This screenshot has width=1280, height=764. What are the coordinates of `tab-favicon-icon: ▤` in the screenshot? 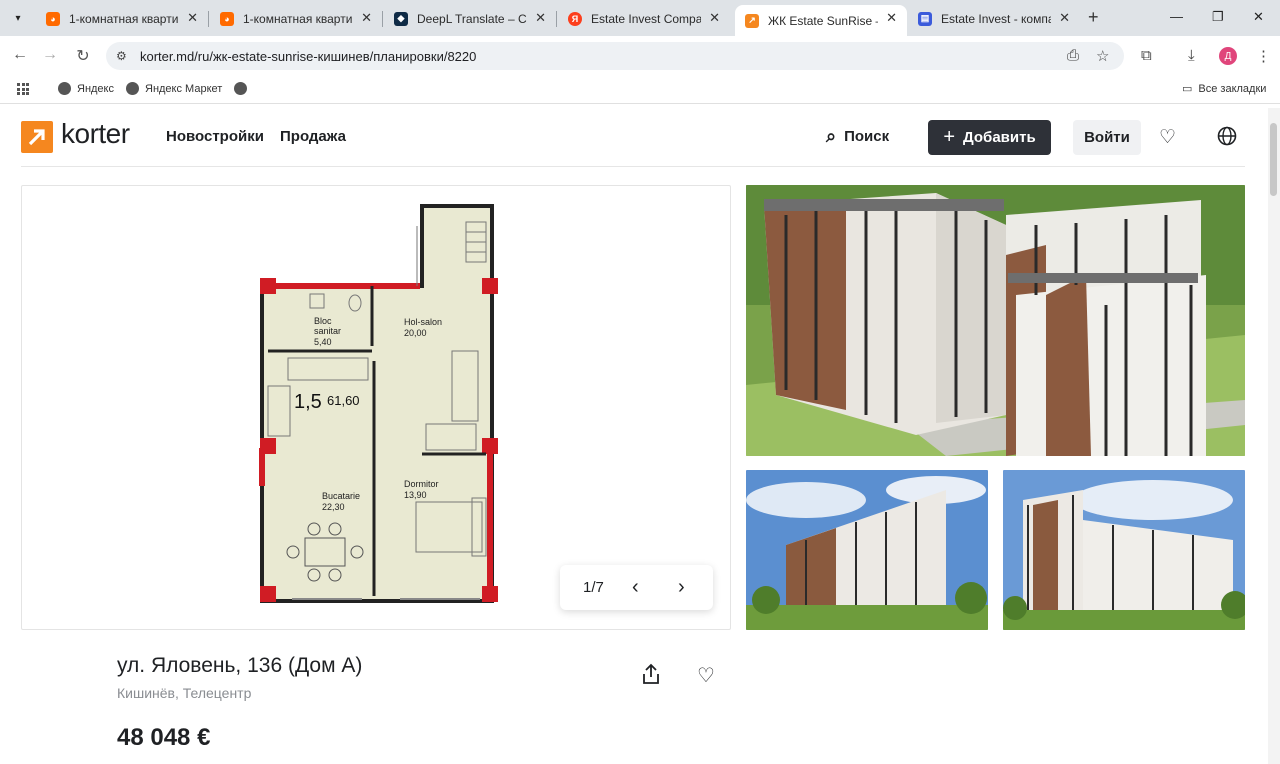 It's located at (925, 18).